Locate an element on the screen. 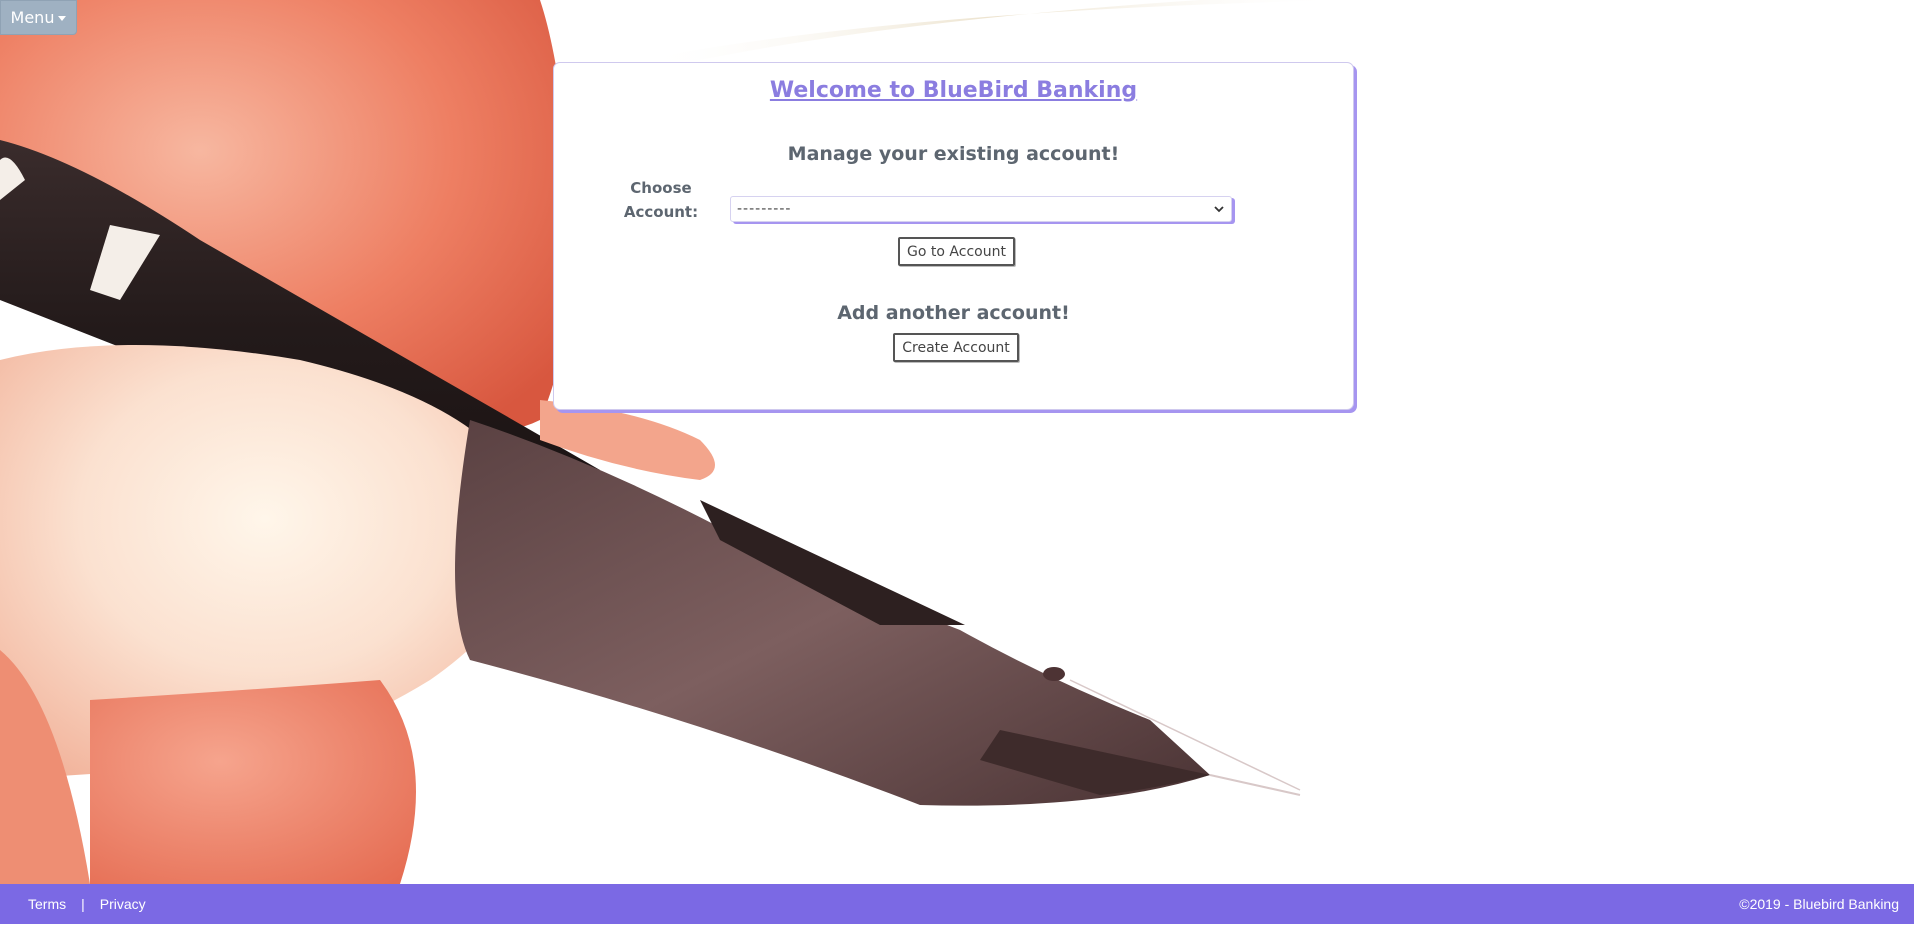 This screenshot has height=930, width=1914. menu-label: Menu is located at coordinates (32, 17).